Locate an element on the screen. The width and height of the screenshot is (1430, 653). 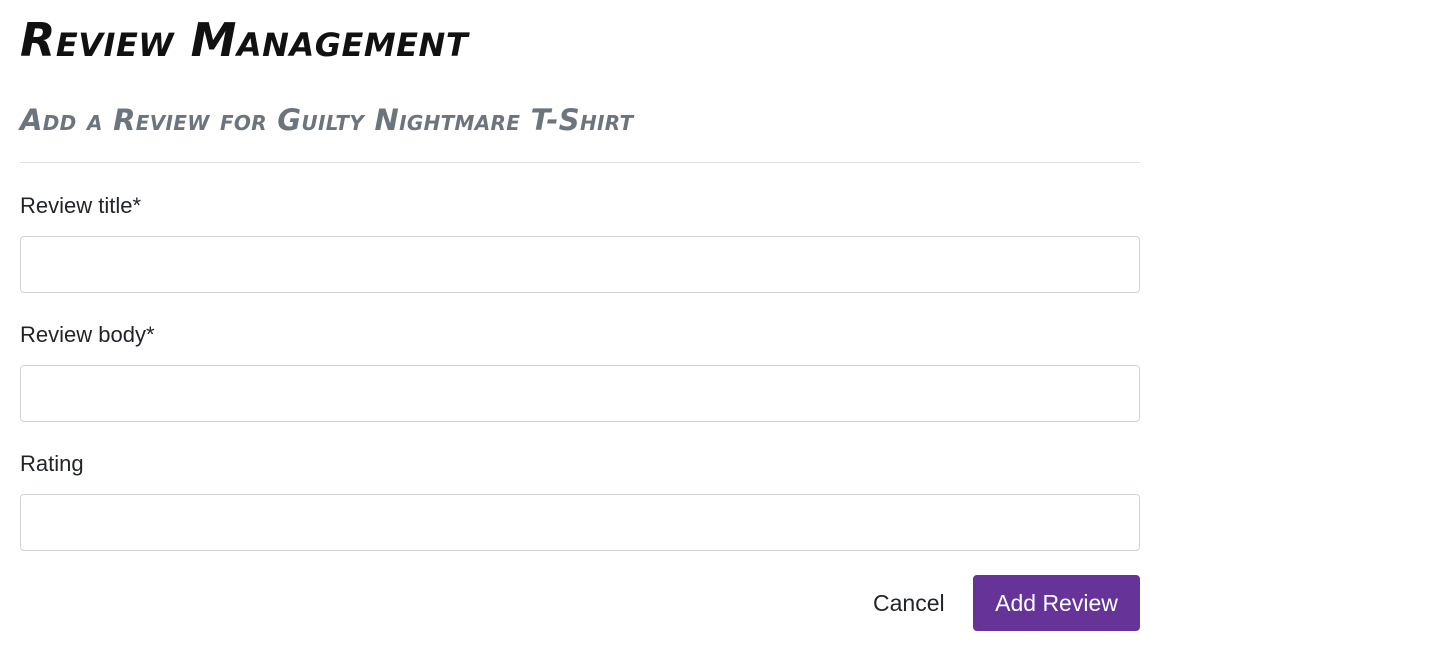
add-review-button: Add Review is located at coordinates (1056, 603).